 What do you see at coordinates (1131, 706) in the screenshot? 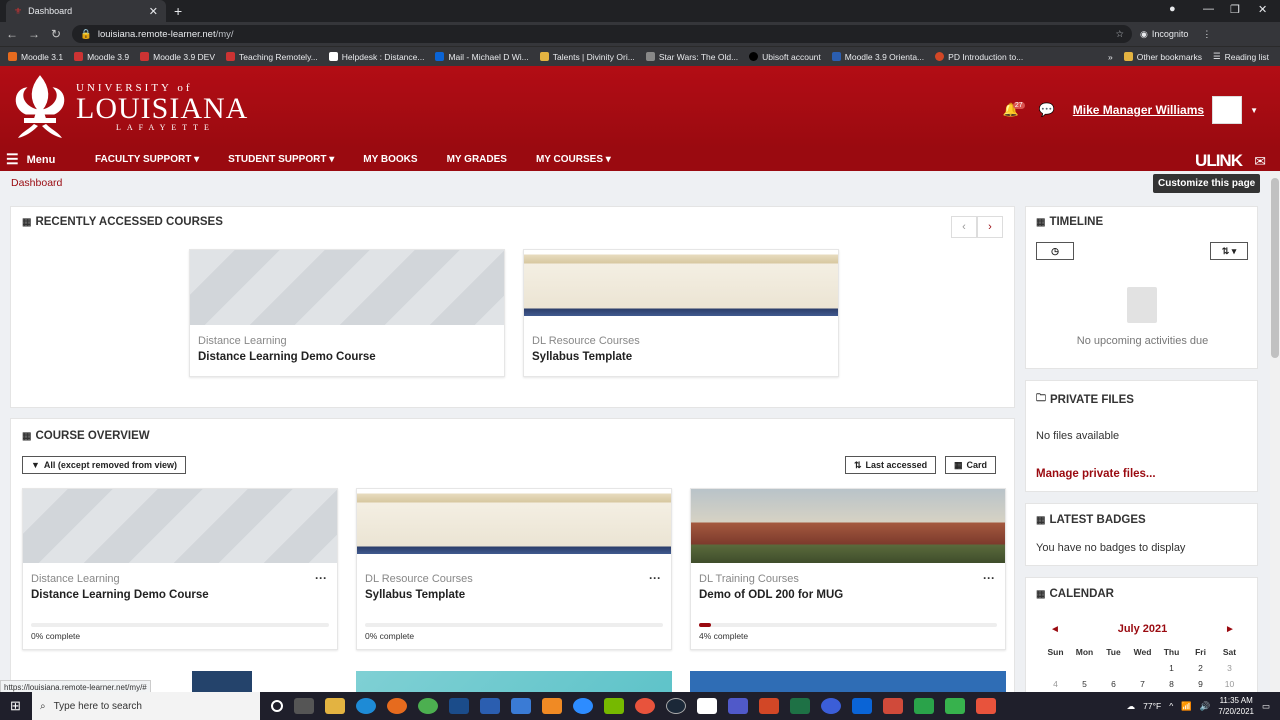
I see `weather-icon: ☁` at bounding box center [1131, 706].